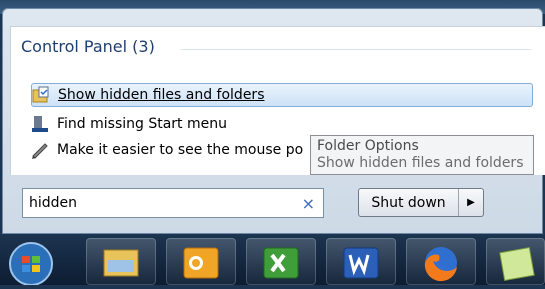 Image resolution: width=545 pixels, height=289 pixels. I want to click on result-show-hidden-files: Show hidden files and folders, so click(282, 95).